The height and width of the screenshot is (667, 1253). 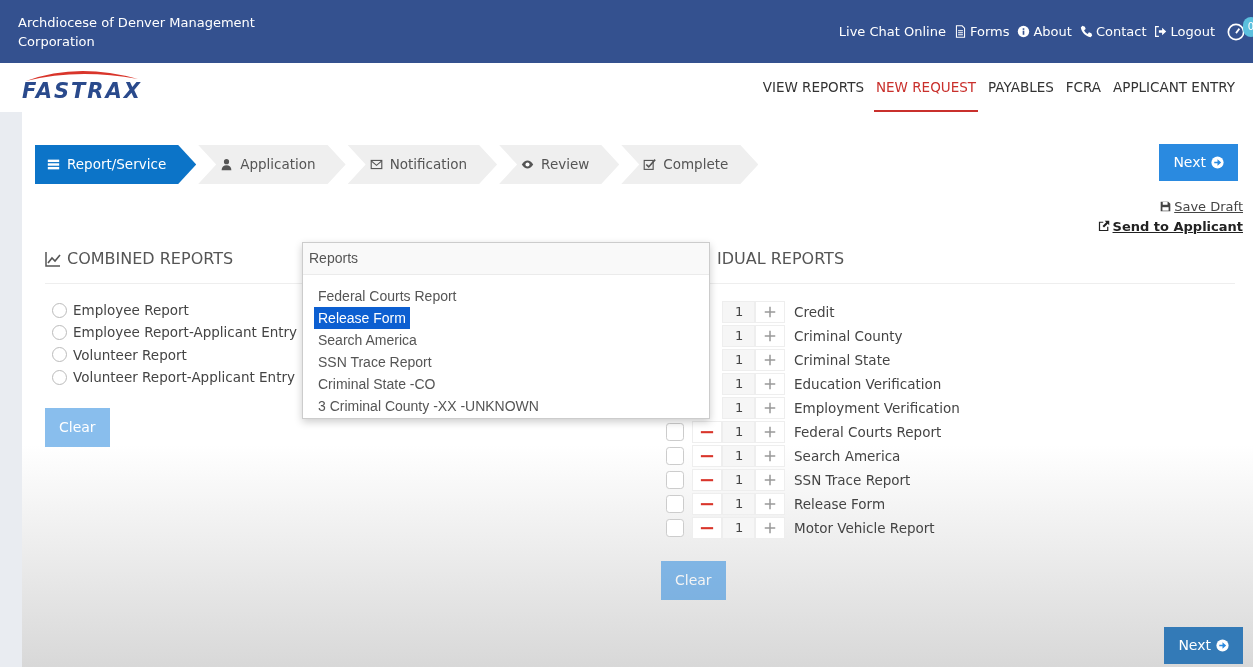 I want to click on report-label: Federal Courts Report, so click(x=868, y=432).